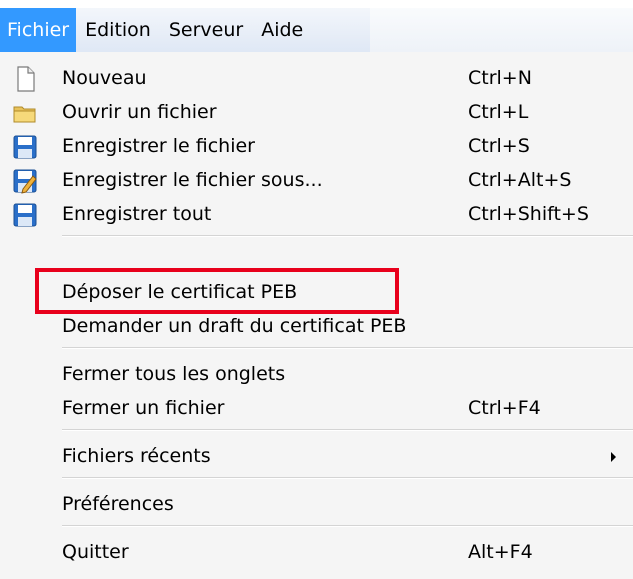  Describe the element at coordinates (316, 113) in the screenshot. I see `menu-item-ouvrir: Ouvrir un fichier Ctrl+L` at that location.